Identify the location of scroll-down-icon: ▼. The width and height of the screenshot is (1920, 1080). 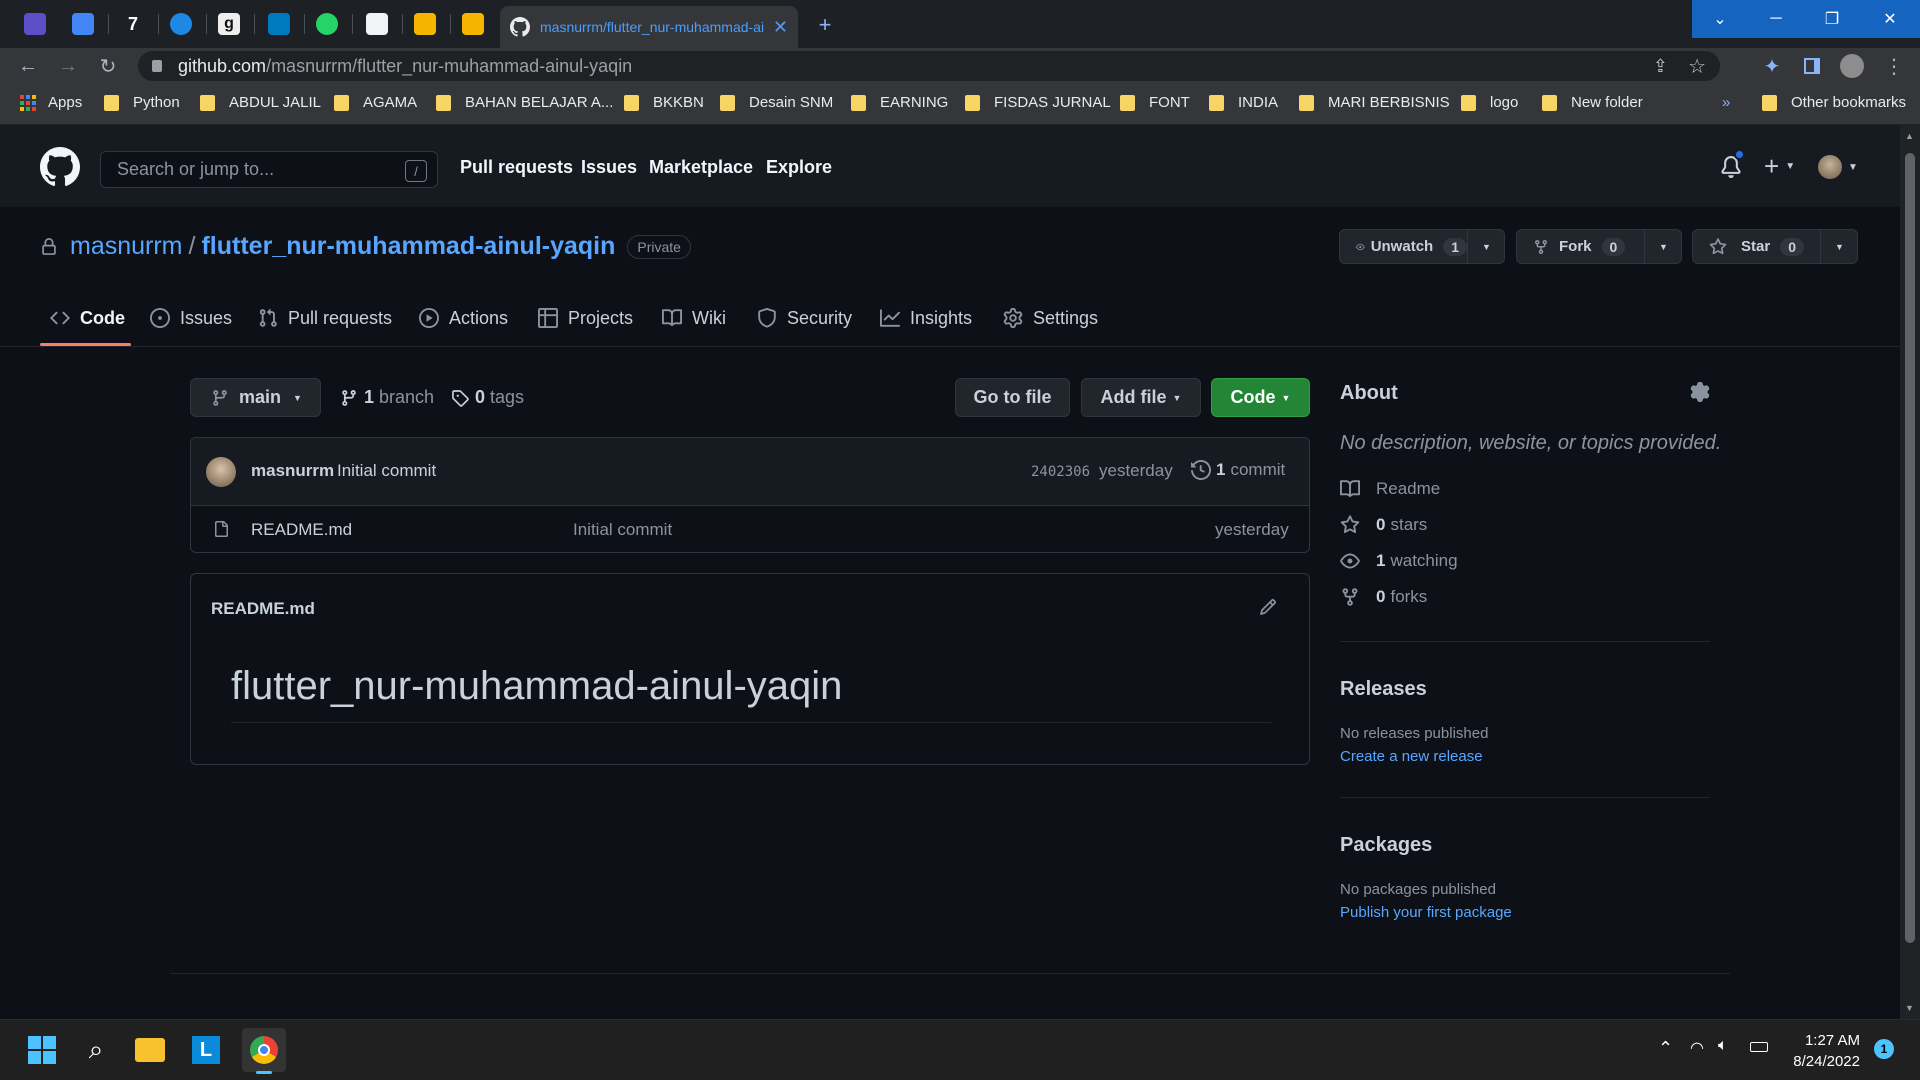
(1909, 1008).